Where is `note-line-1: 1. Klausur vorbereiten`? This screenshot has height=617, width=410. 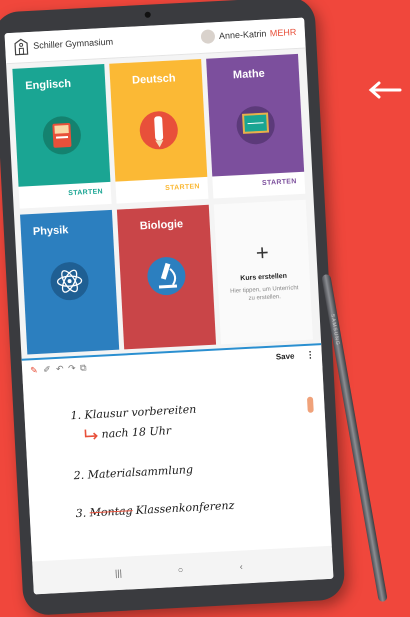 note-line-1: 1. Klausur vorbereiten is located at coordinates (133, 412).